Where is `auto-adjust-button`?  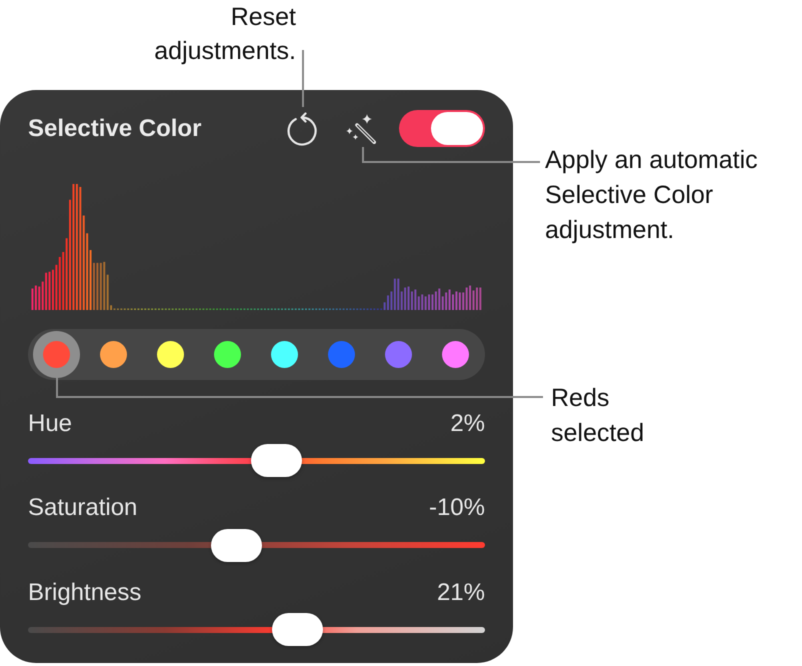 auto-adjust-button is located at coordinates (360, 129).